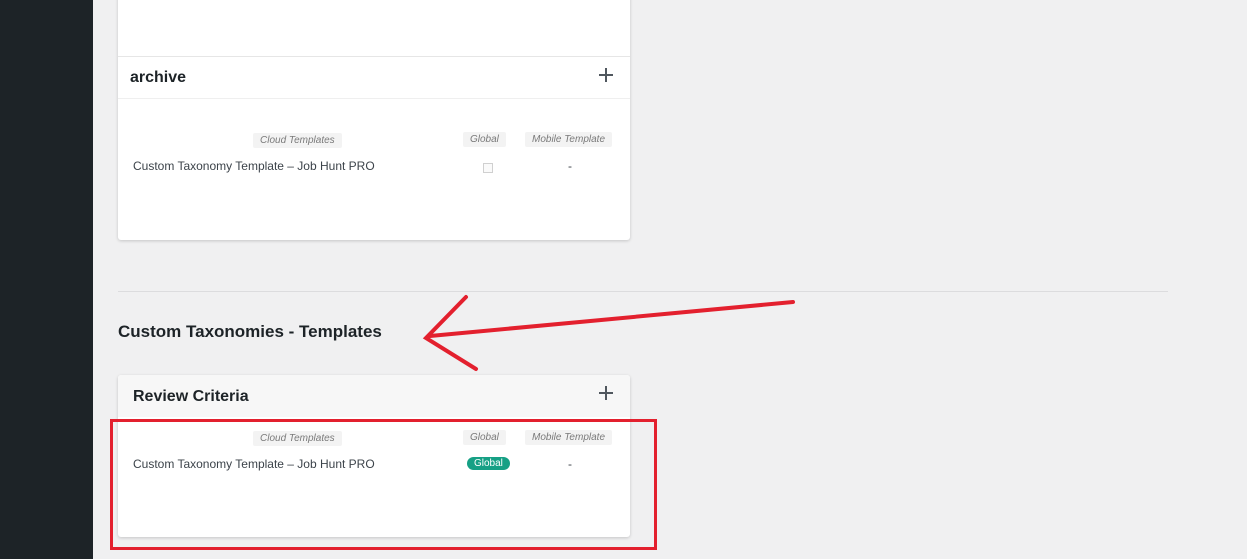  What do you see at coordinates (191, 396) in the screenshot?
I see `review-criteria-card-title: Review Criteria` at bounding box center [191, 396].